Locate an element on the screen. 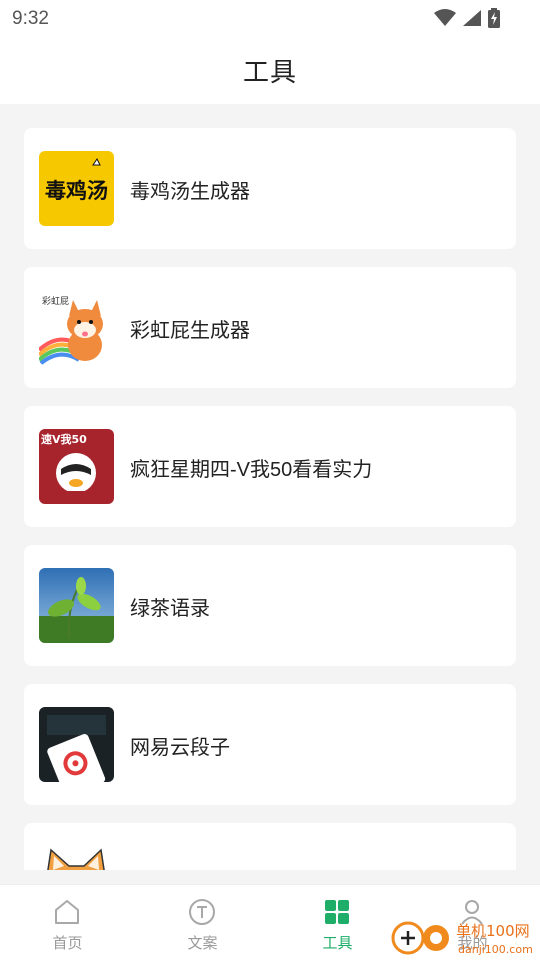 The height and width of the screenshot is (960, 540). netease-cloud-thumbnail is located at coordinates (76, 744).